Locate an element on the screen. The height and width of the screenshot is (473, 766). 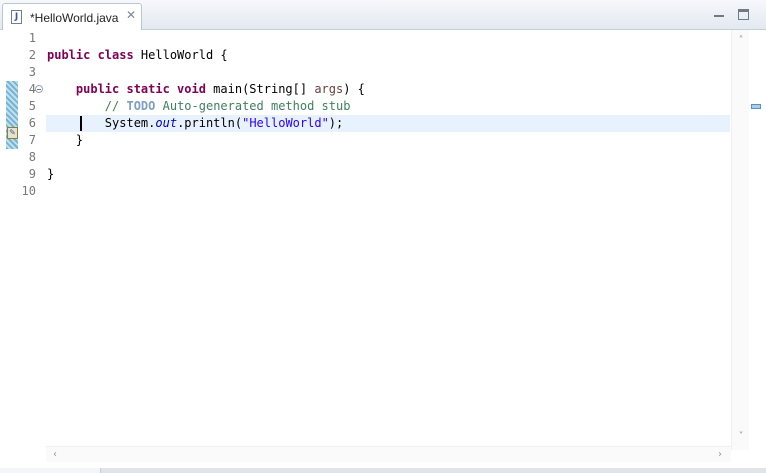
line-number: 9 is located at coordinates (32, 174).